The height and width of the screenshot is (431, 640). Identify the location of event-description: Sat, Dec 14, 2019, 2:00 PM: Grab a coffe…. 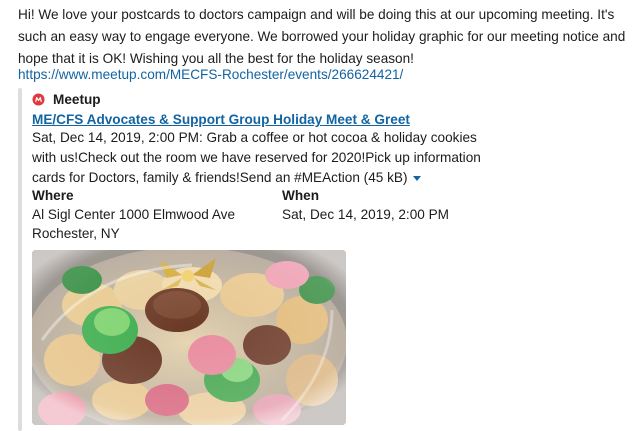
(267, 158).